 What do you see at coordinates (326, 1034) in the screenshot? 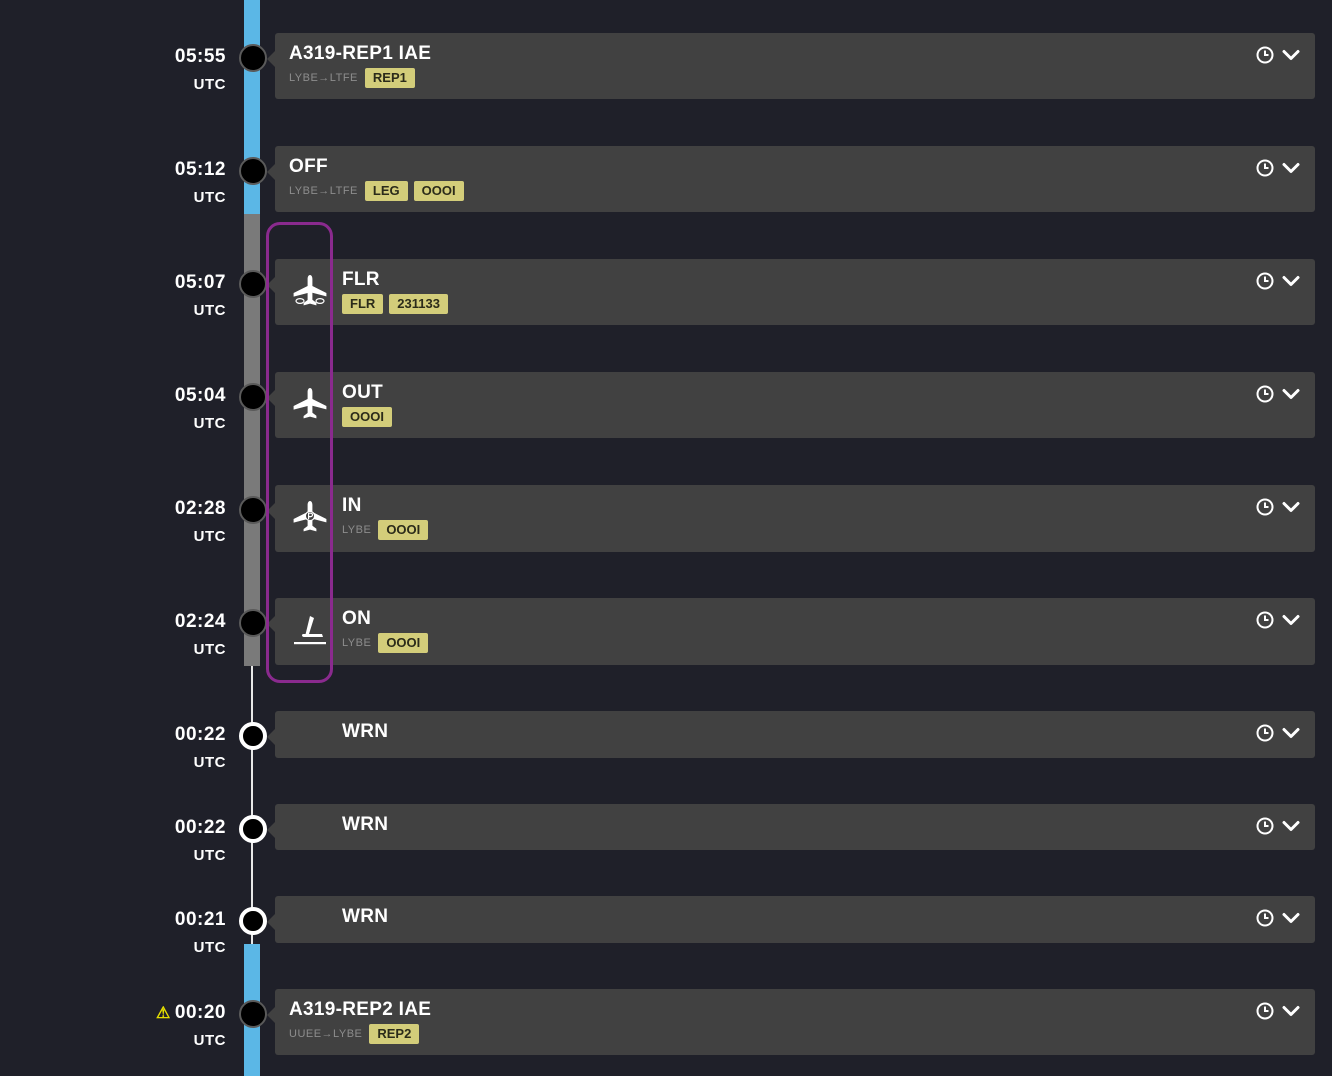
I see `event-route: UUEE→LYBE` at bounding box center [326, 1034].